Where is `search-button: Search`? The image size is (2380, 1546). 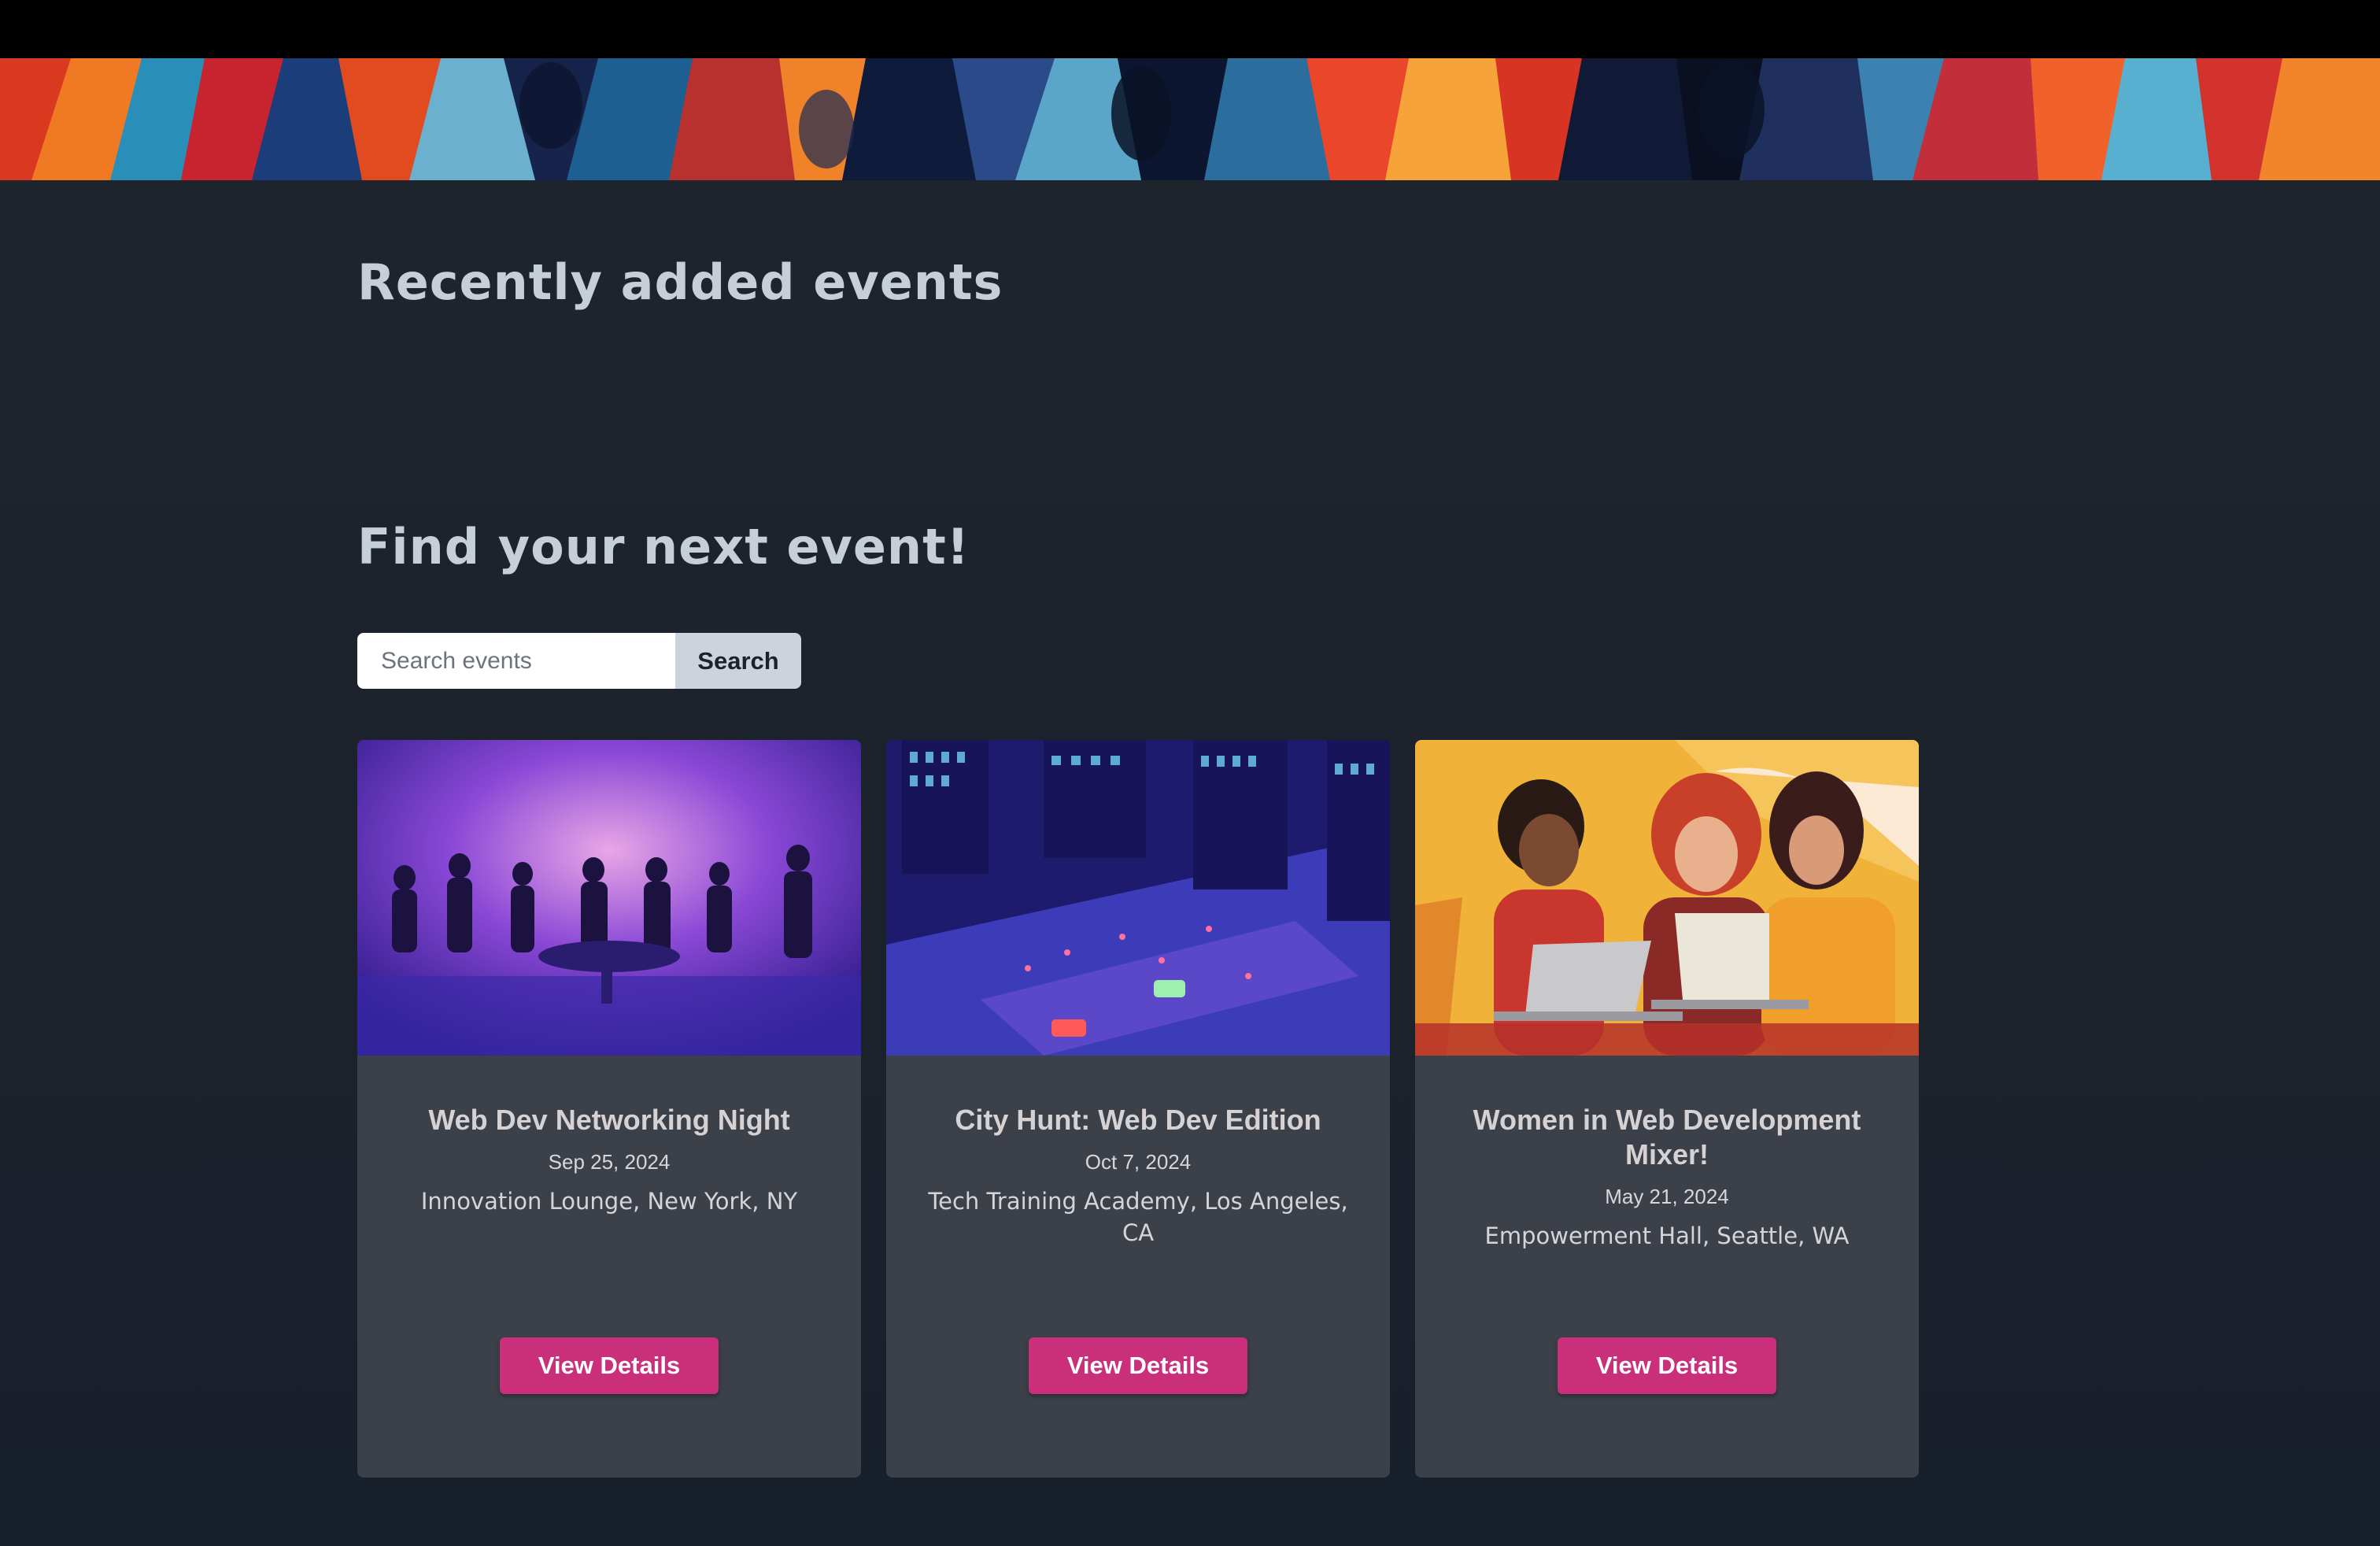
search-button: Search is located at coordinates (738, 661).